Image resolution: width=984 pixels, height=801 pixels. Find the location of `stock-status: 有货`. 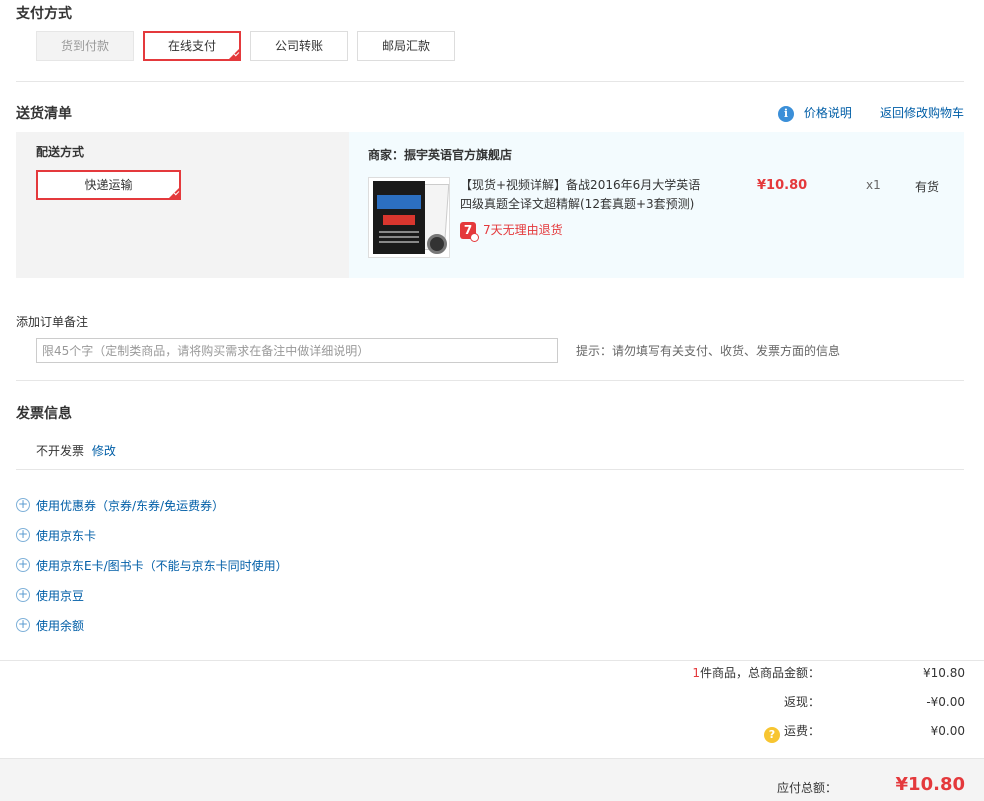

stock-status: 有货 is located at coordinates (927, 187).